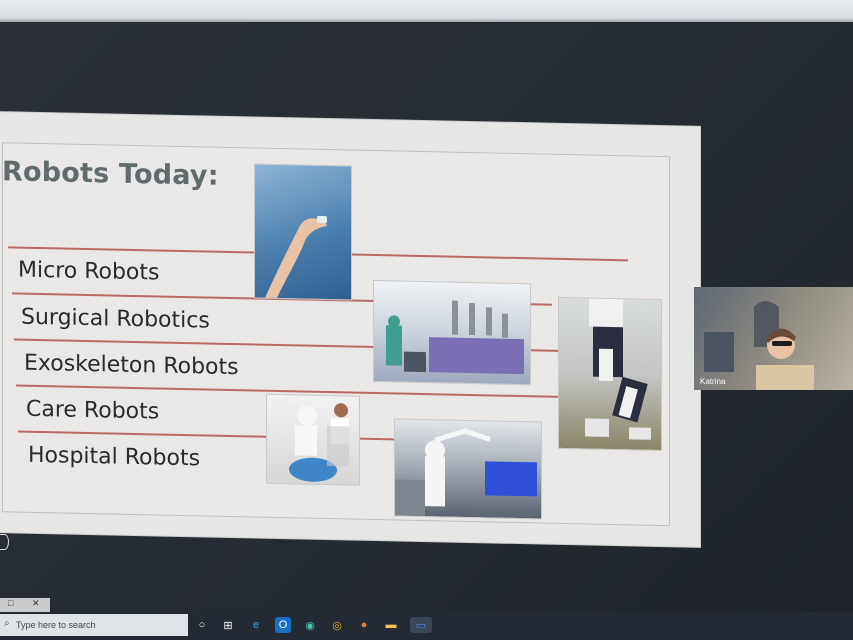 The image size is (853, 640). Describe the element at coordinates (7, 623) in the screenshot. I see `search-icon: ⌕` at that location.